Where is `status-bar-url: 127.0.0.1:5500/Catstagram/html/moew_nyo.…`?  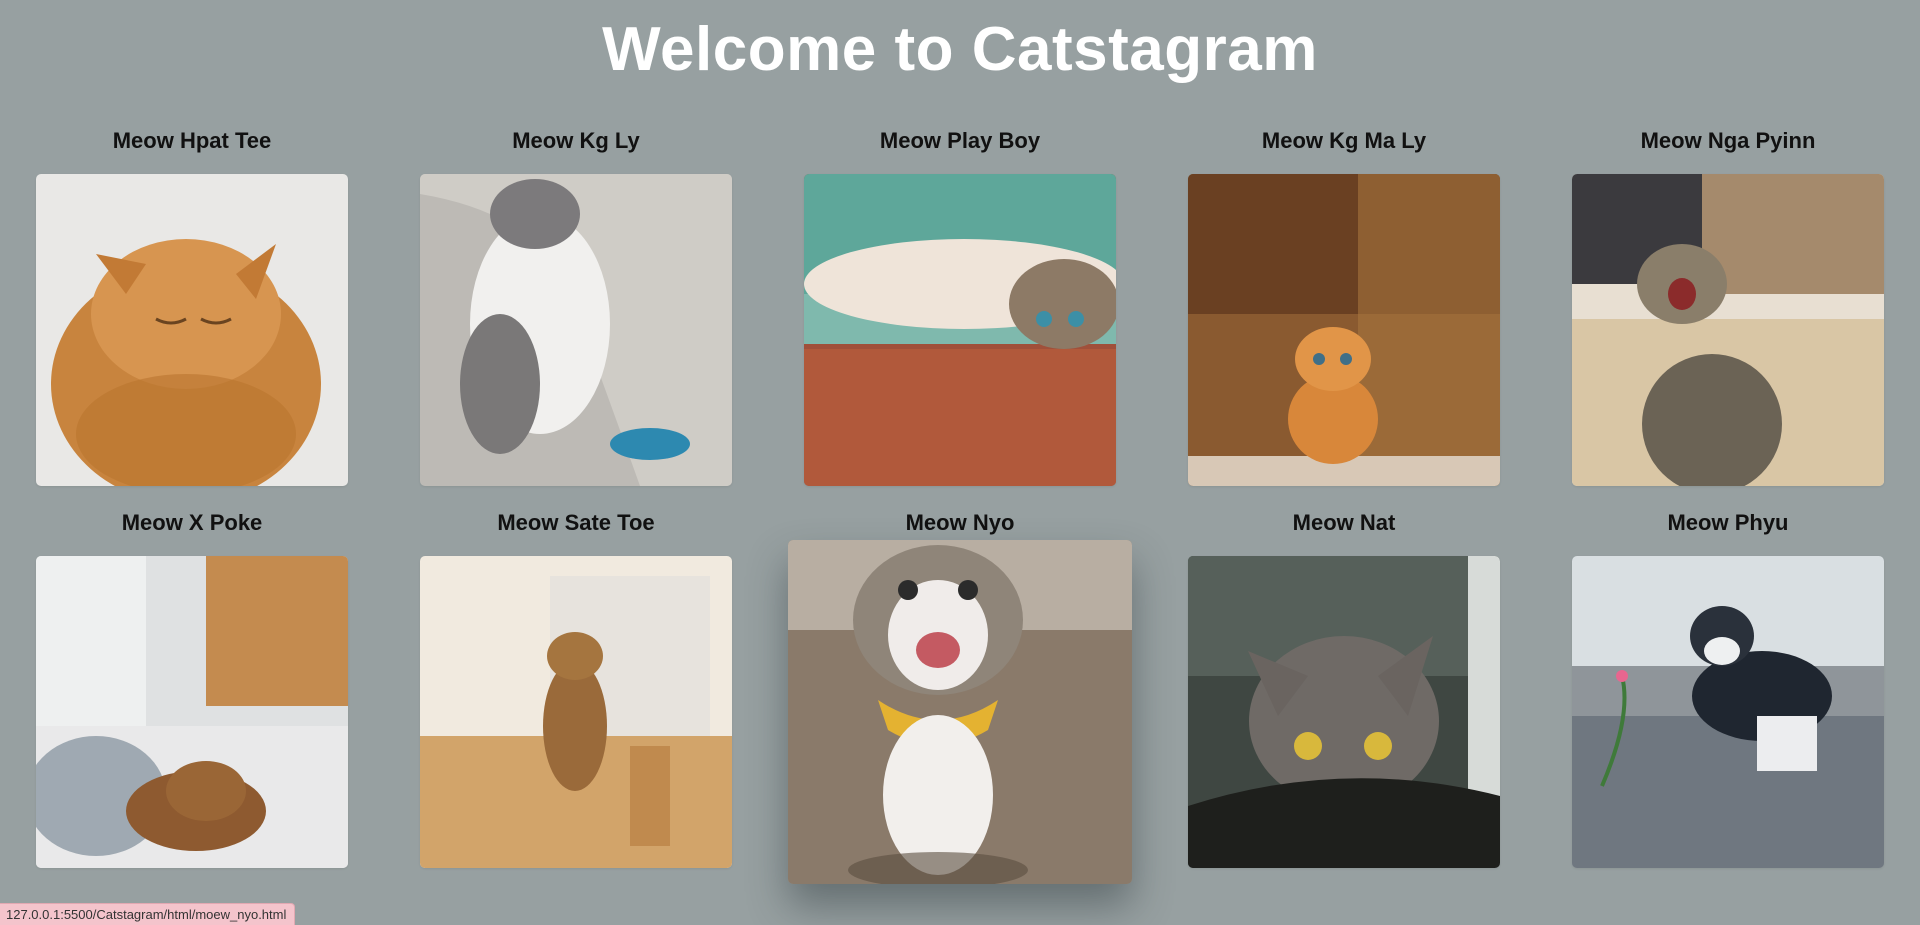
status-bar-url: 127.0.0.1:5500/Catstagram/html/moew_nyo.… is located at coordinates (148, 914).